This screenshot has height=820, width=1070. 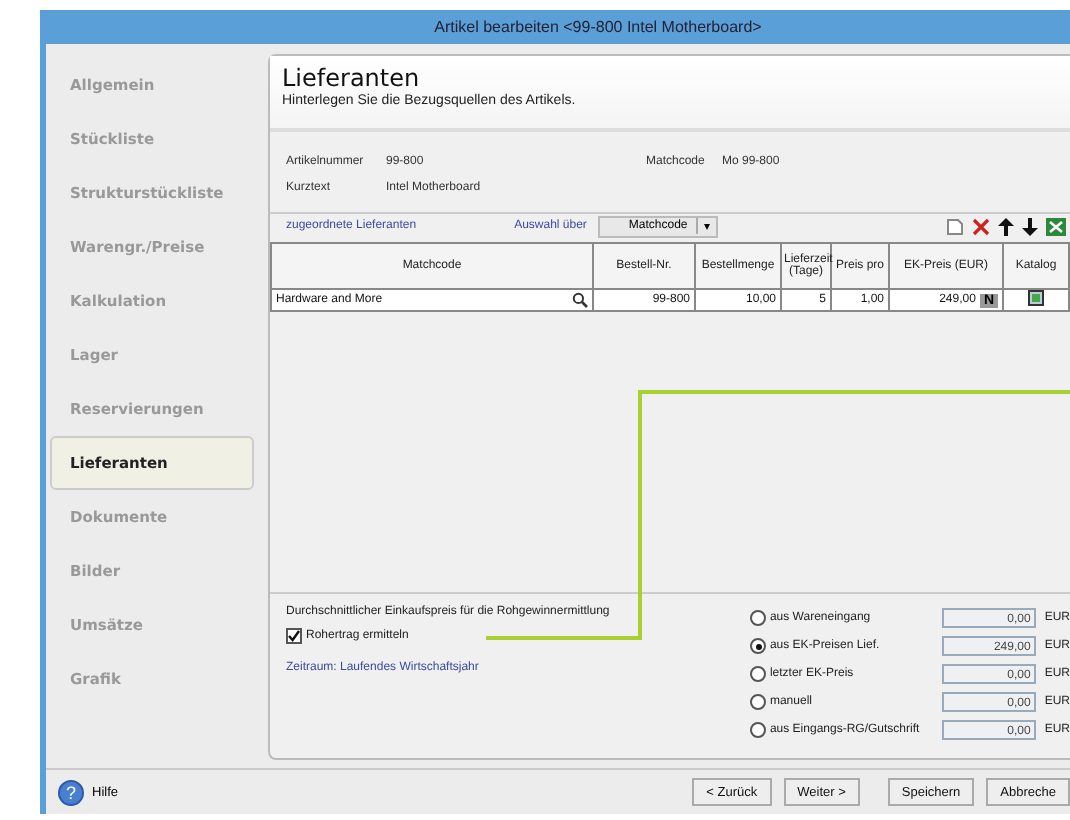 What do you see at coordinates (294, 636) in the screenshot?
I see `checkbox` at bounding box center [294, 636].